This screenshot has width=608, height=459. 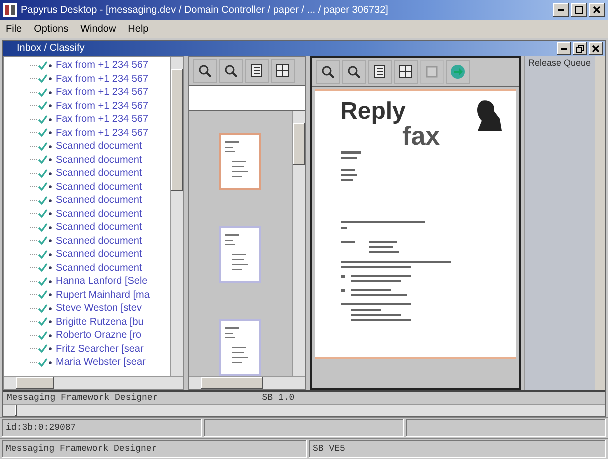 I want to click on restore-button, so click(x=580, y=48).